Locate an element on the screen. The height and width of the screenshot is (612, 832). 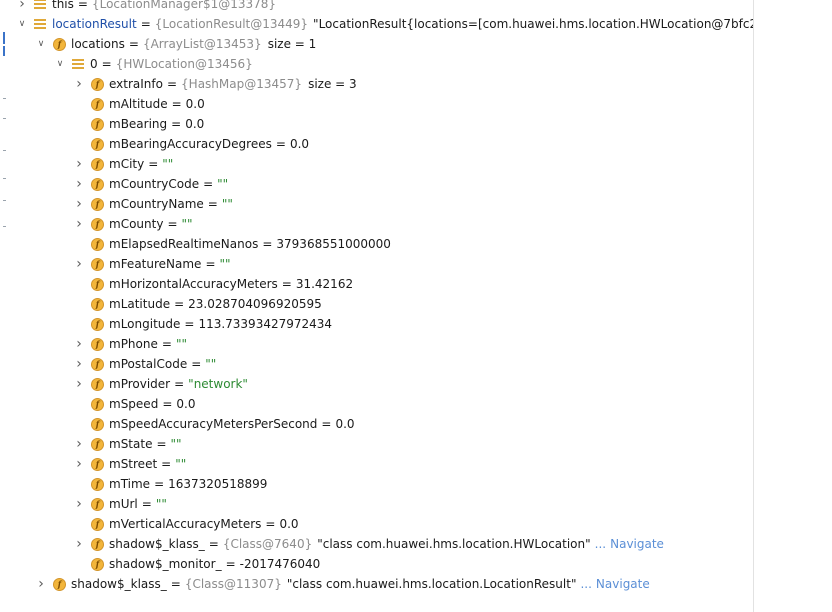
variable-row: › f mCountryName = "" is located at coordinates (153, 204).